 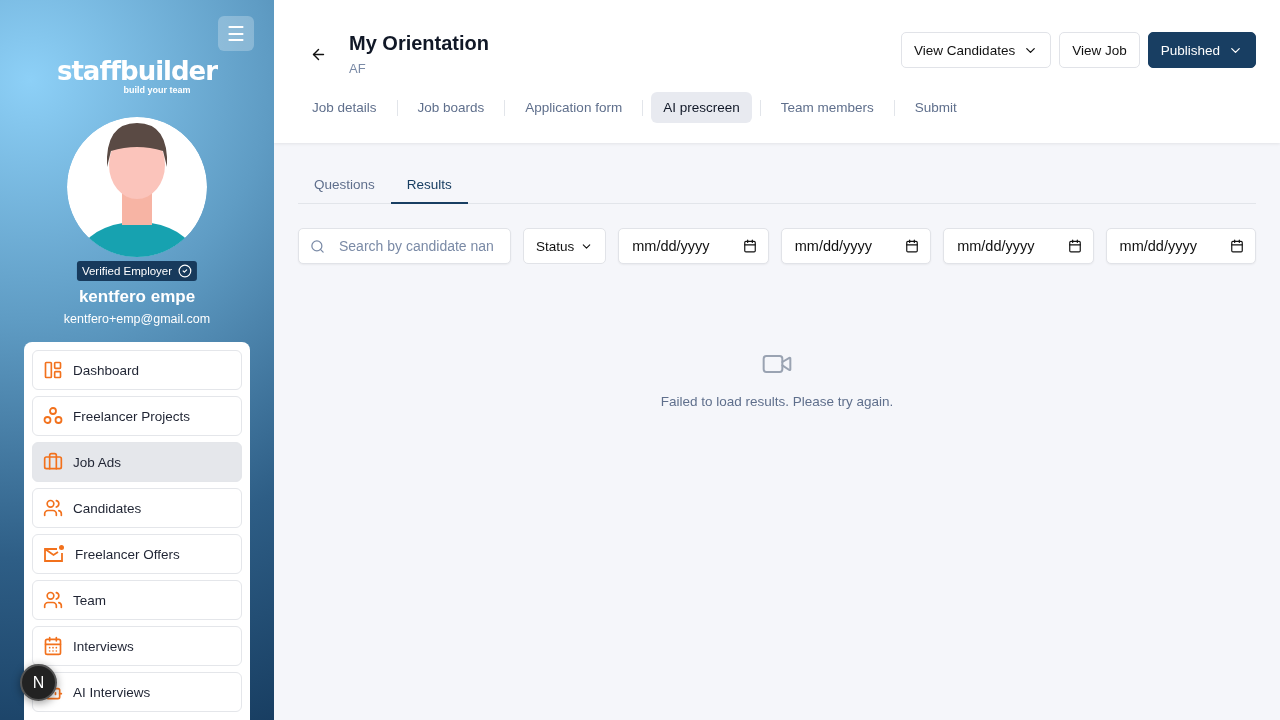 What do you see at coordinates (358, 68) in the screenshot?
I see `page-subtitle: AF` at bounding box center [358, 68].